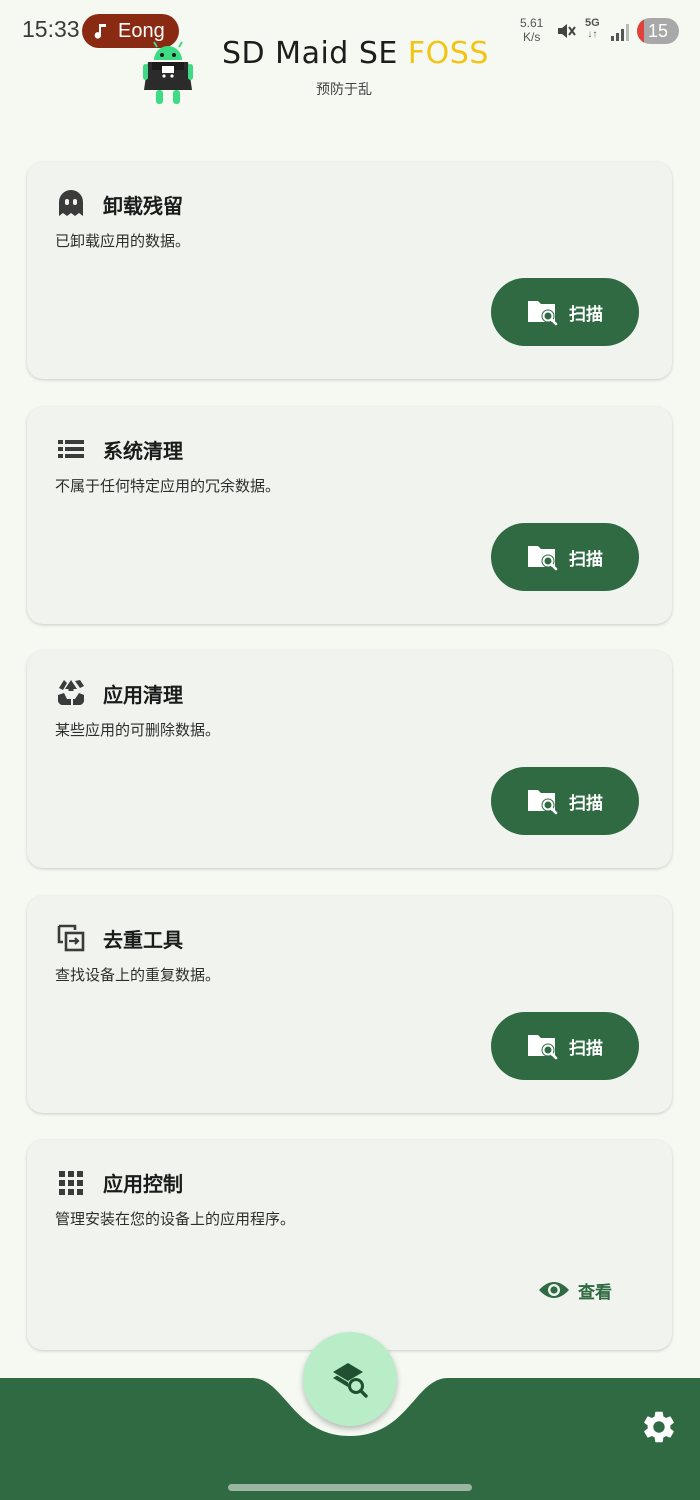 This screenshot has width=700, height=1500. Describe the element at coordinates (168, 486) in the screenshot. I see `card-description: 不属于任何特定应用的冗余数据。` at that location.